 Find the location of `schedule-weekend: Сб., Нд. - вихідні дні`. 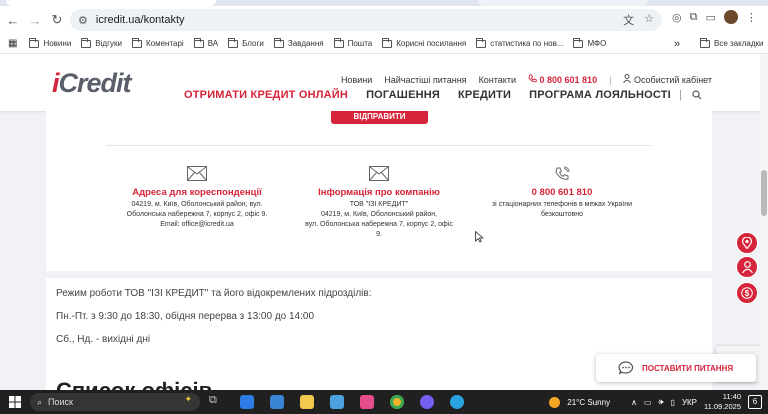

schedule-weekend: Сб., Нд. - вихідні дні is located at coordinates (103, 339).